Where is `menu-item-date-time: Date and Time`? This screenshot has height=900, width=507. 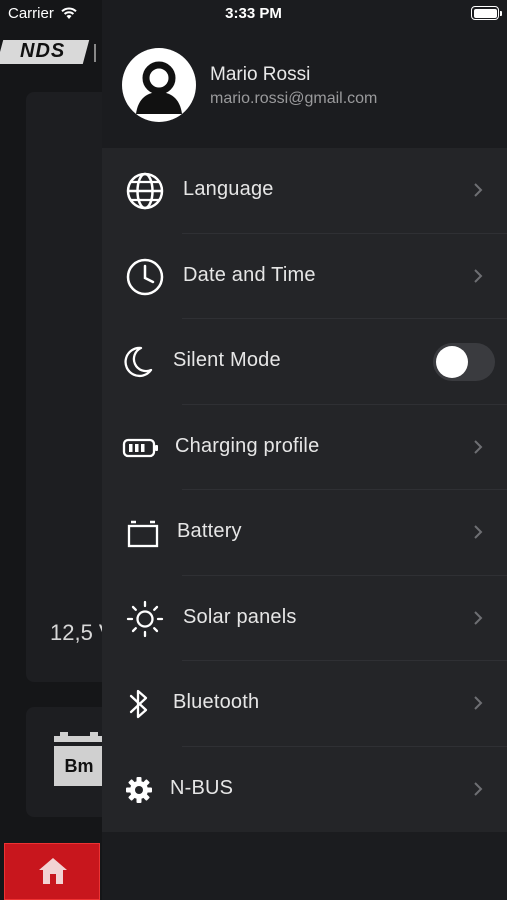
menu-item-date-time: Date and Time is located at coordinates (304, 276).